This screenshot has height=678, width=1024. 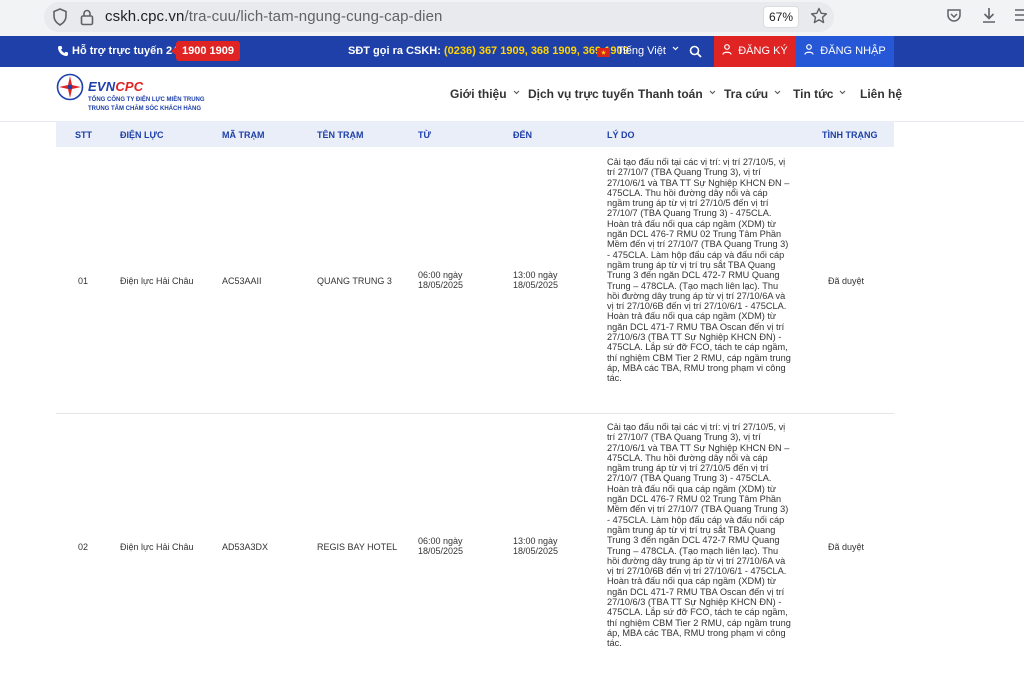 What do you see at coordinates (1018, 15) in the screenshot?
I see `menu-icon` at bounding box center [1018, 15].